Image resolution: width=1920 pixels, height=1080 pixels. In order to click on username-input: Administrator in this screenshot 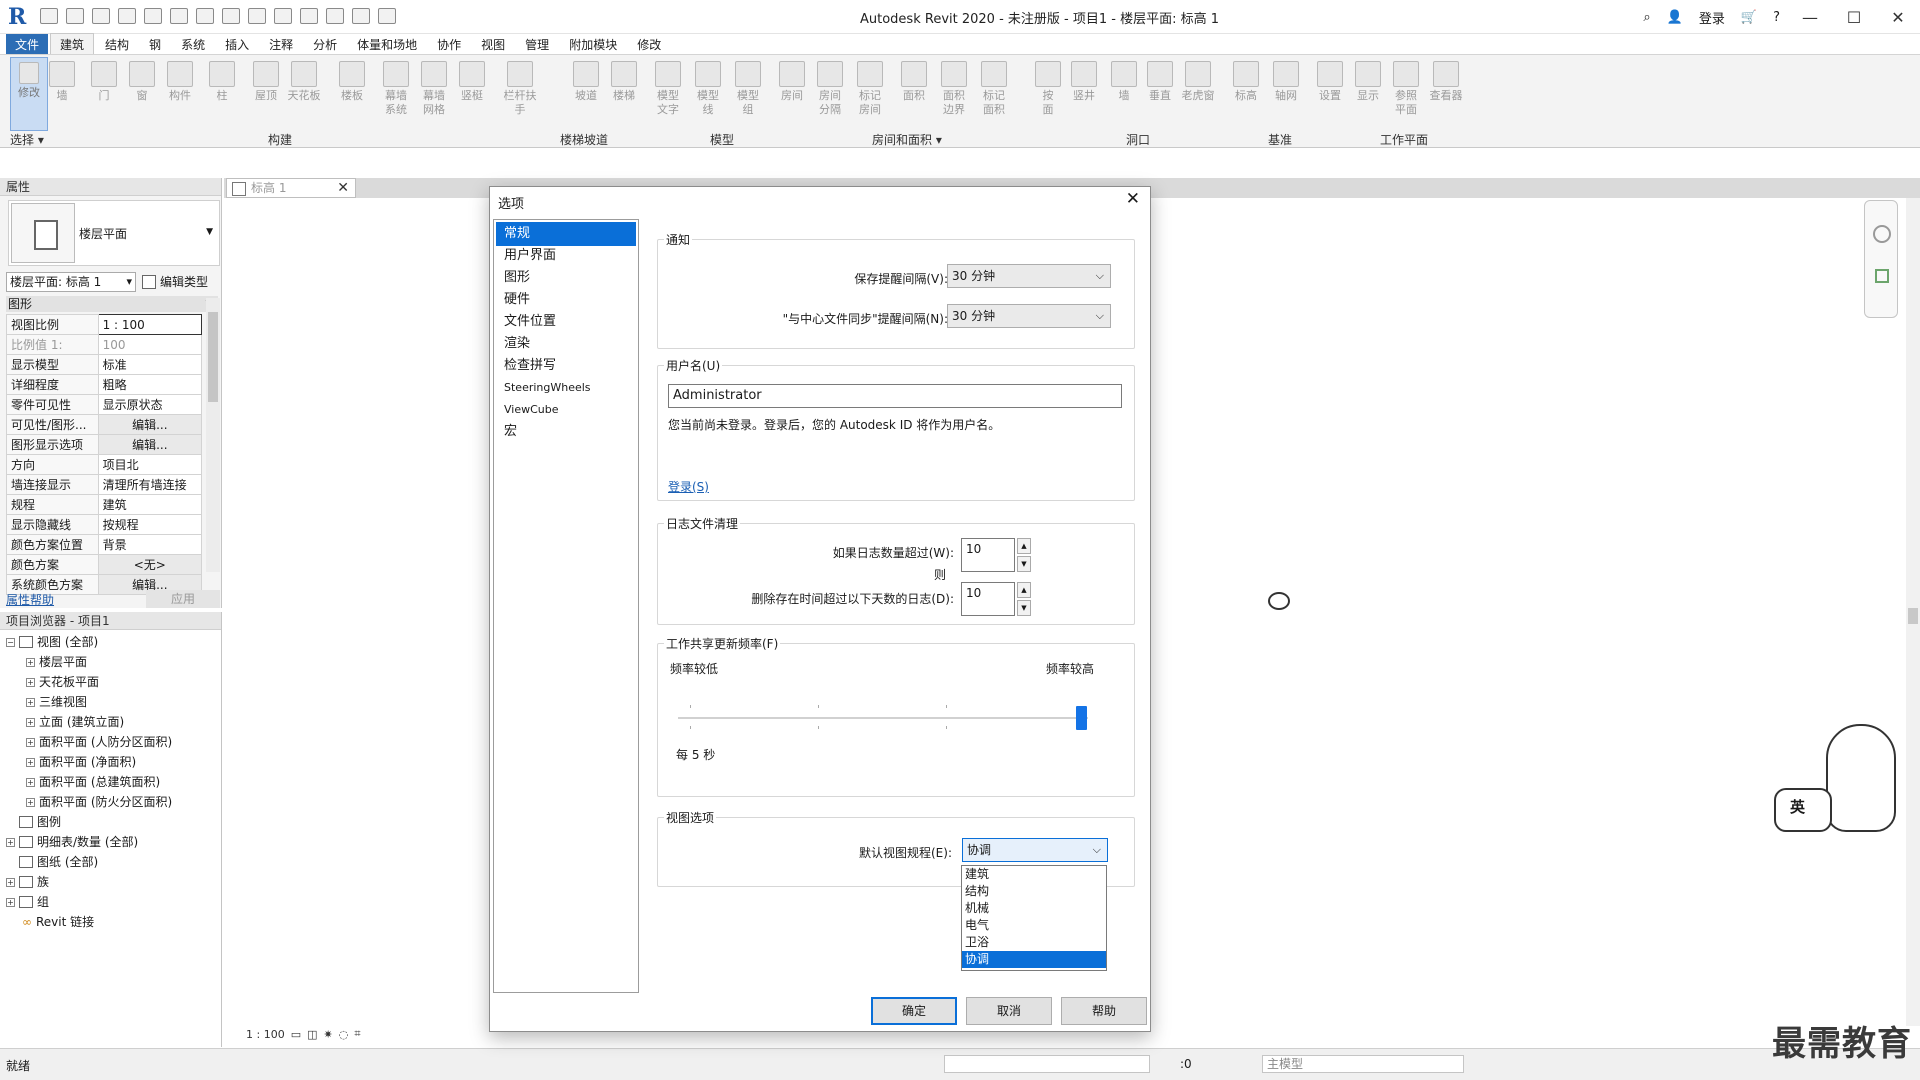, I will do `click(895, 396)`.